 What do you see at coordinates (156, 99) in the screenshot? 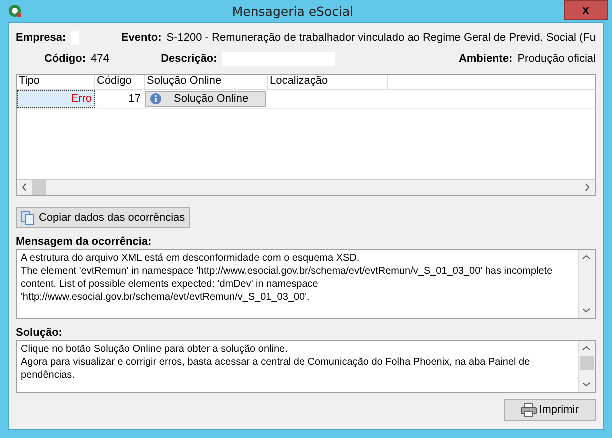
I see `info-icon` at bounding box center [156, 99].